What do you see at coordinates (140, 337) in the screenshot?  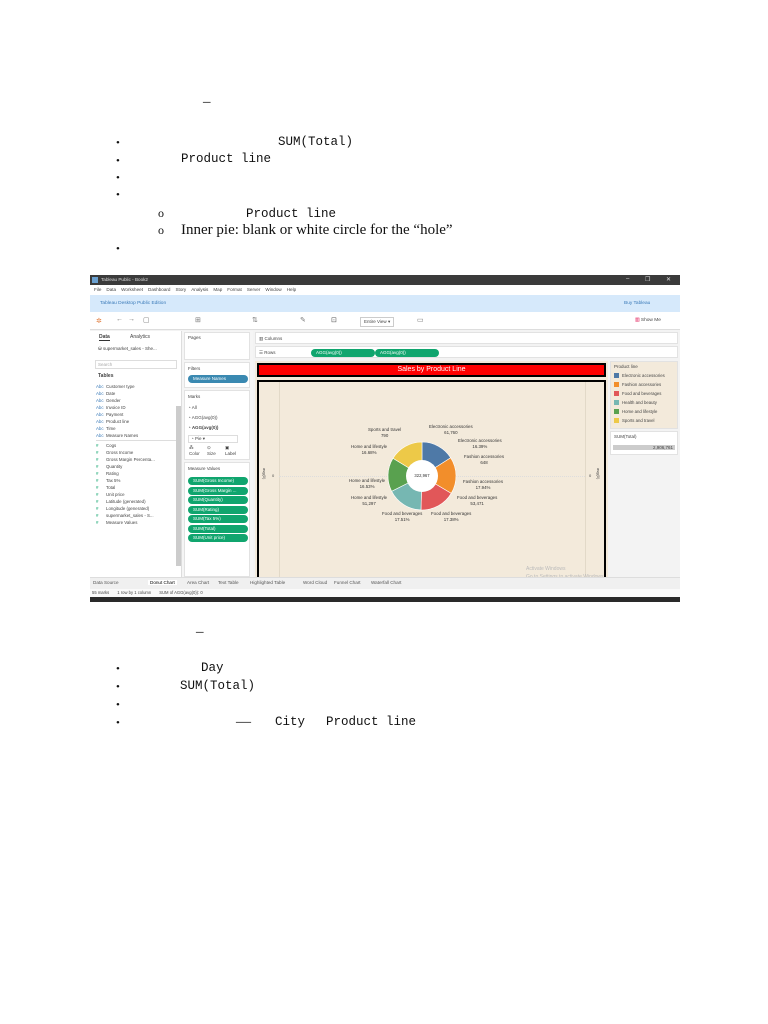 I see `tab-analytics: Analytics` at bounding box center [140, 337].